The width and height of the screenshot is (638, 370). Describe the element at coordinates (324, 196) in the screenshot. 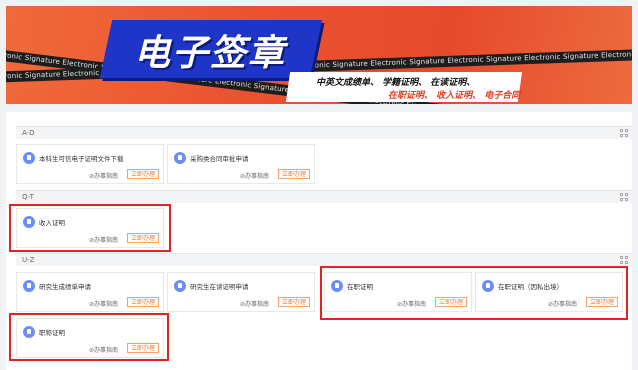

I see `section-header-q-t: Q-T` at that location.